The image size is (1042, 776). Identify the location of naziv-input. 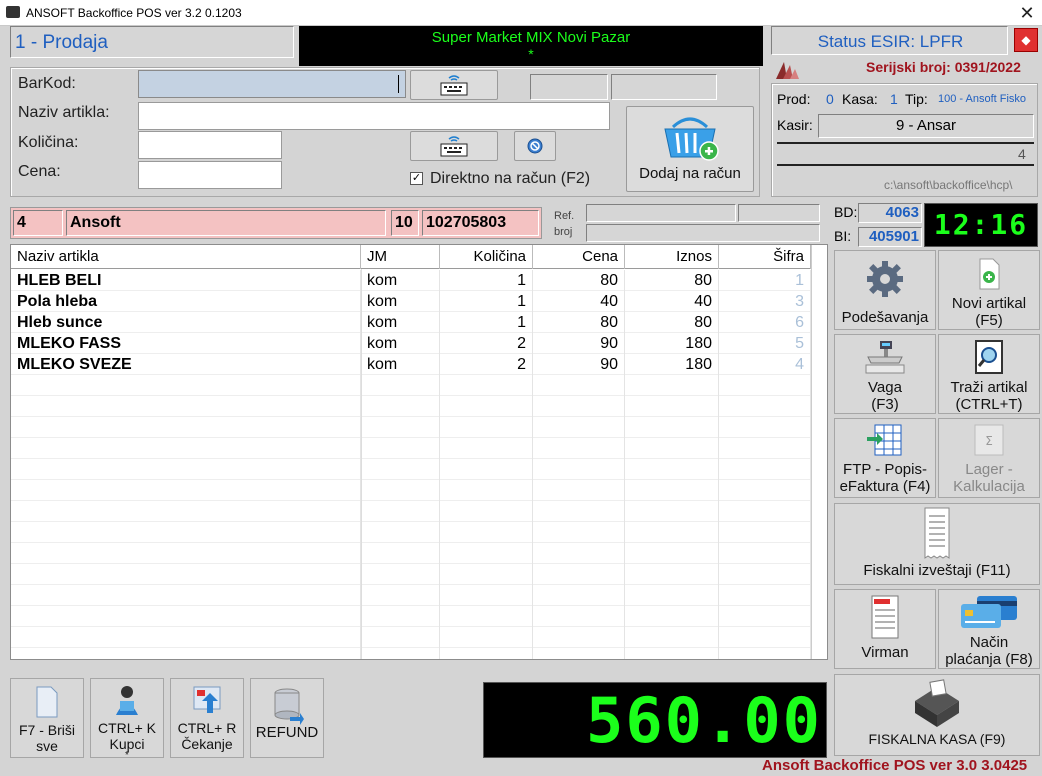
(374, 116).